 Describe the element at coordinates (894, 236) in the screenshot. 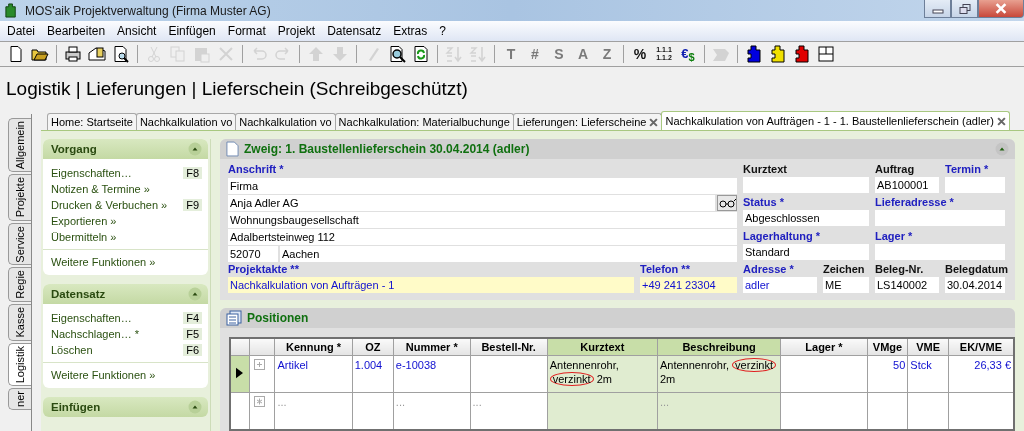

I see `field-label: Lager *` at that location.